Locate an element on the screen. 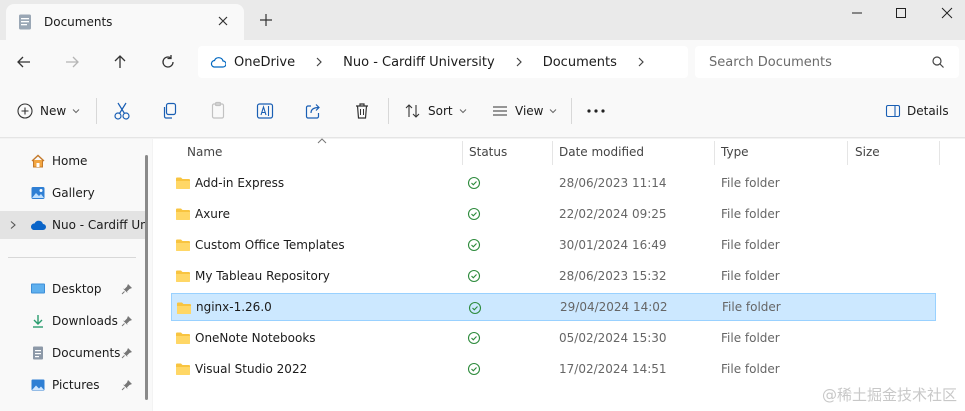  breadcrumb-documents: Documents is located at coordinates (580, 62).